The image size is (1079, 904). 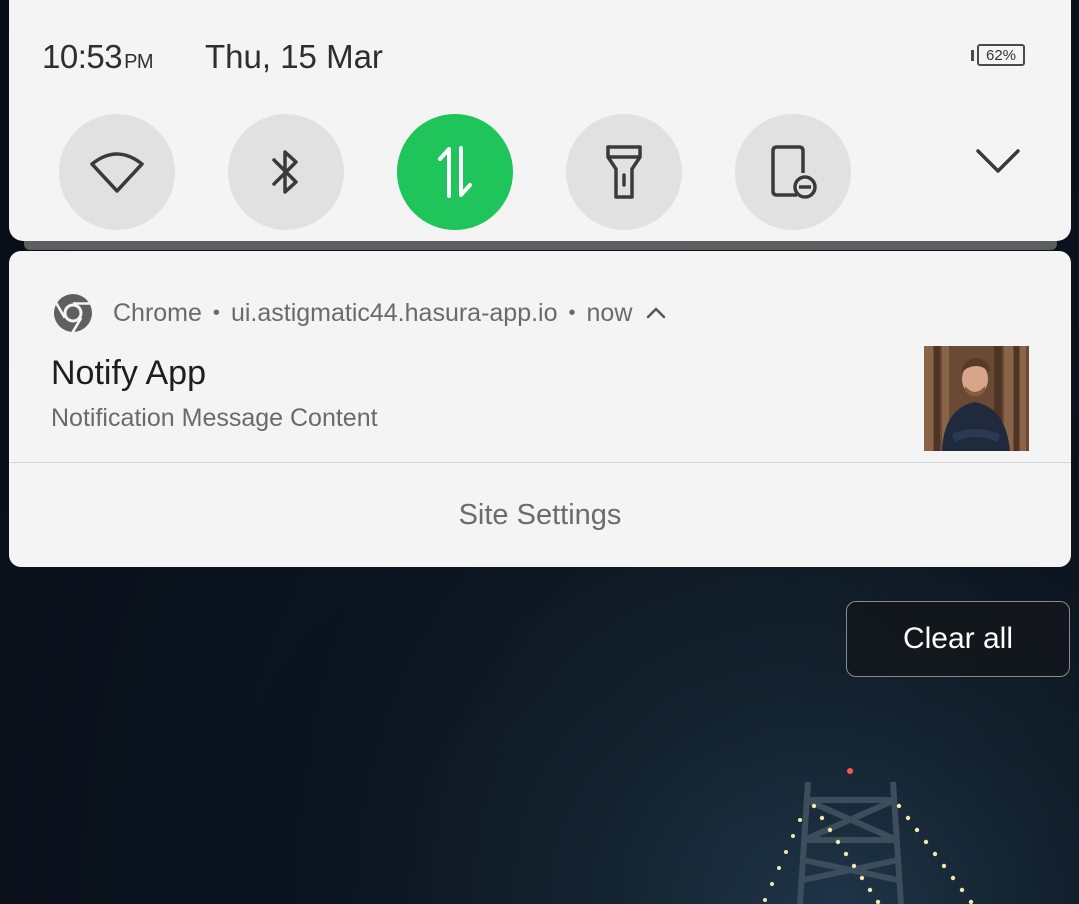 I want to click on battery-indicator: 62%, so click(x=999, y=56).